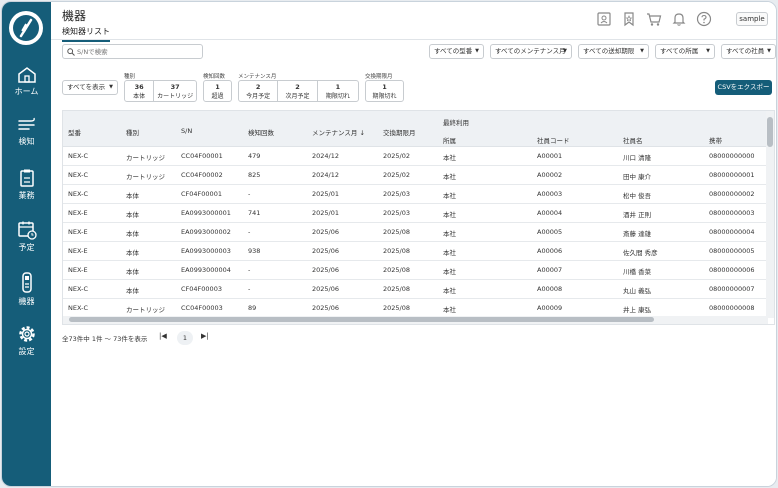  Describe the element at coordinates (550, 156) in the screenshot. I see `cell-employee-code: A00001` at that location.